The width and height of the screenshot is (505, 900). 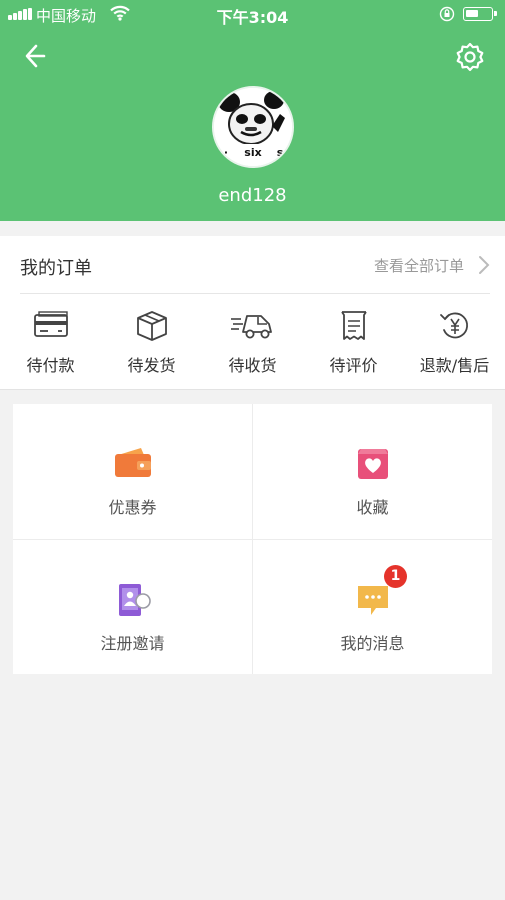 What do you see at coordinates (132, 462) in the screenshot?
I see `wallet-icon` at bounding box center [132, 462].